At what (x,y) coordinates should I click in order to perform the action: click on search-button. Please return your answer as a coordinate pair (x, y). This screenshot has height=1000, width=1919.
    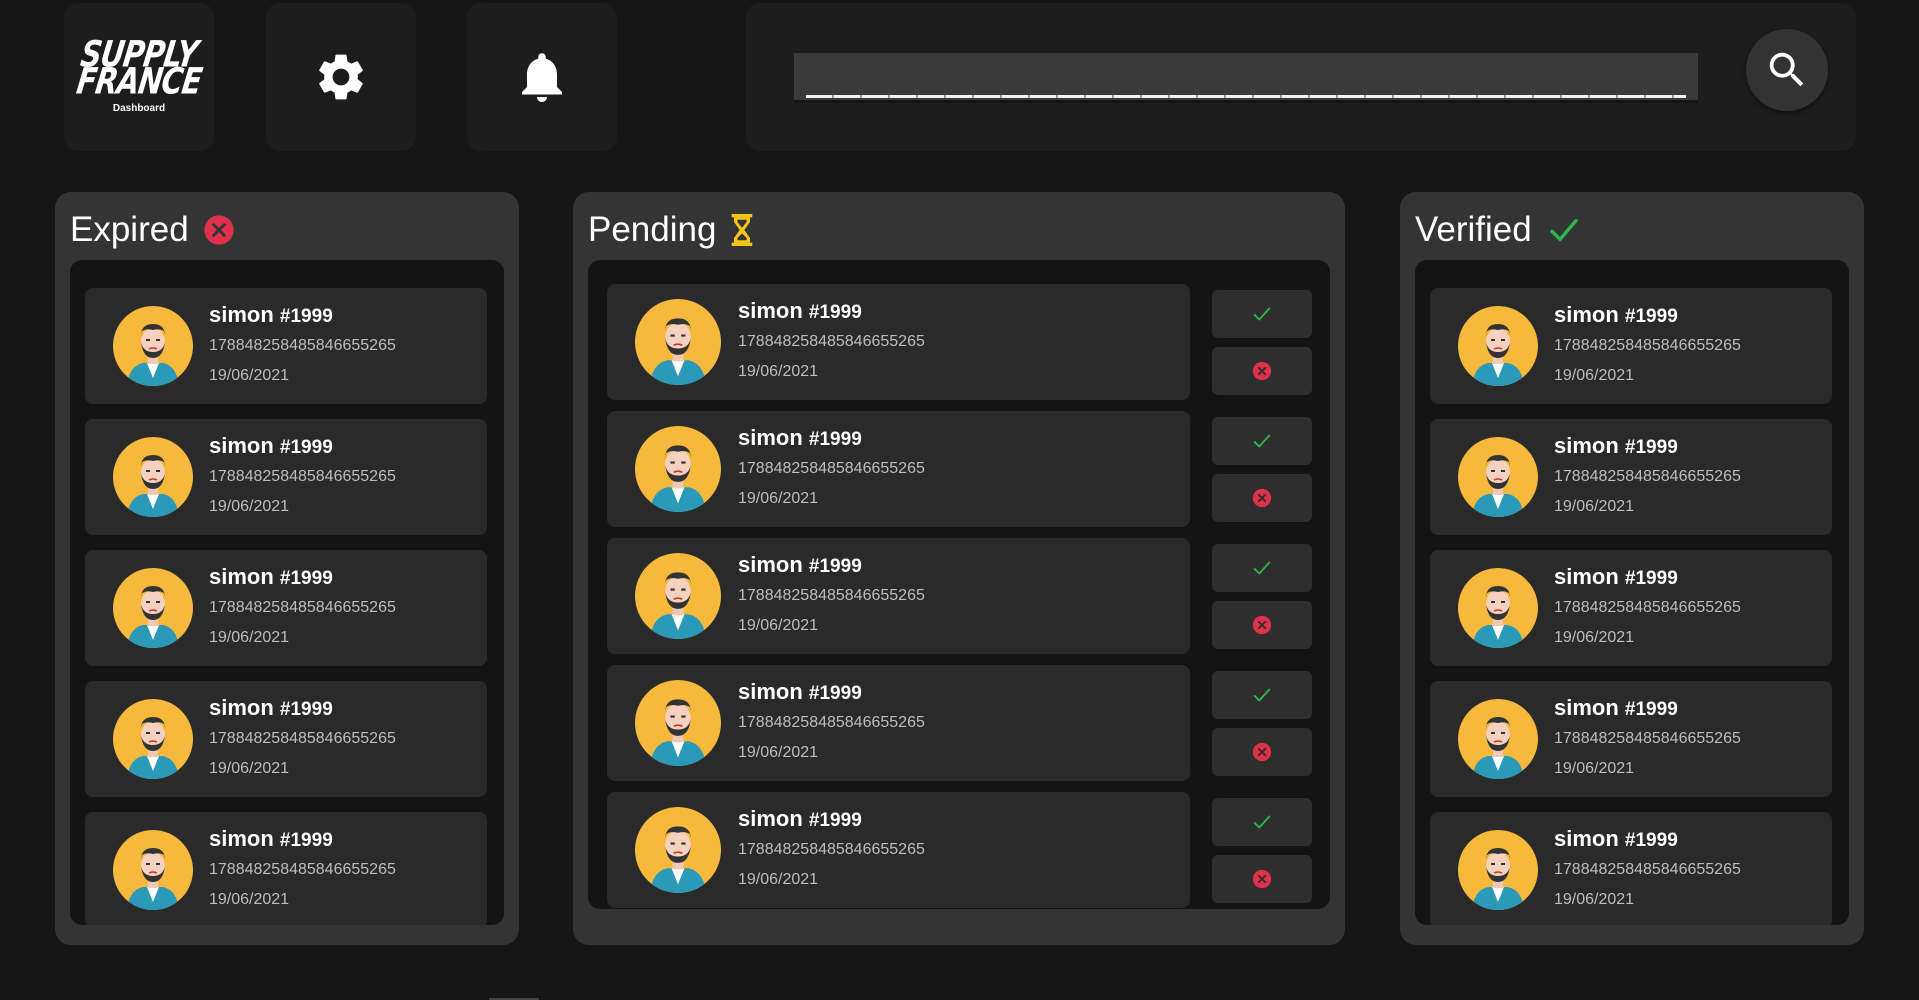
    Looking at the image, I should click on (1787, 70).